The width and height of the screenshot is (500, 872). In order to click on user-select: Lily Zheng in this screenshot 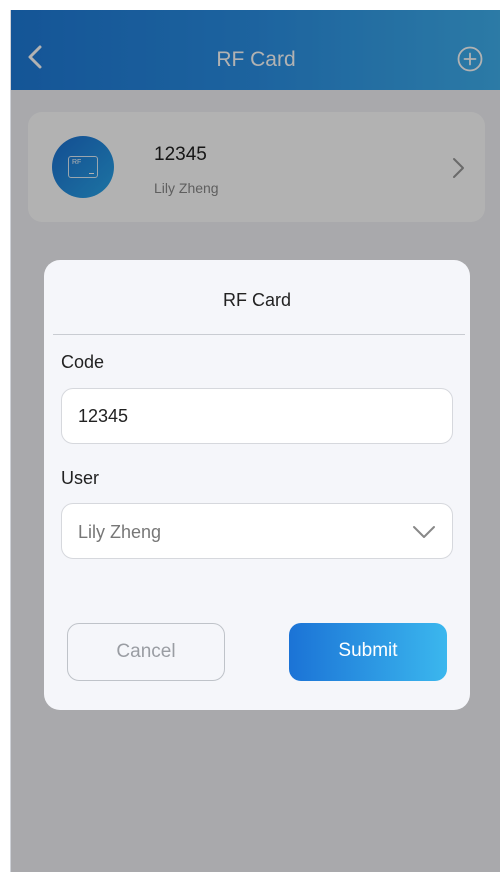, I will do `click(257, 531)`.